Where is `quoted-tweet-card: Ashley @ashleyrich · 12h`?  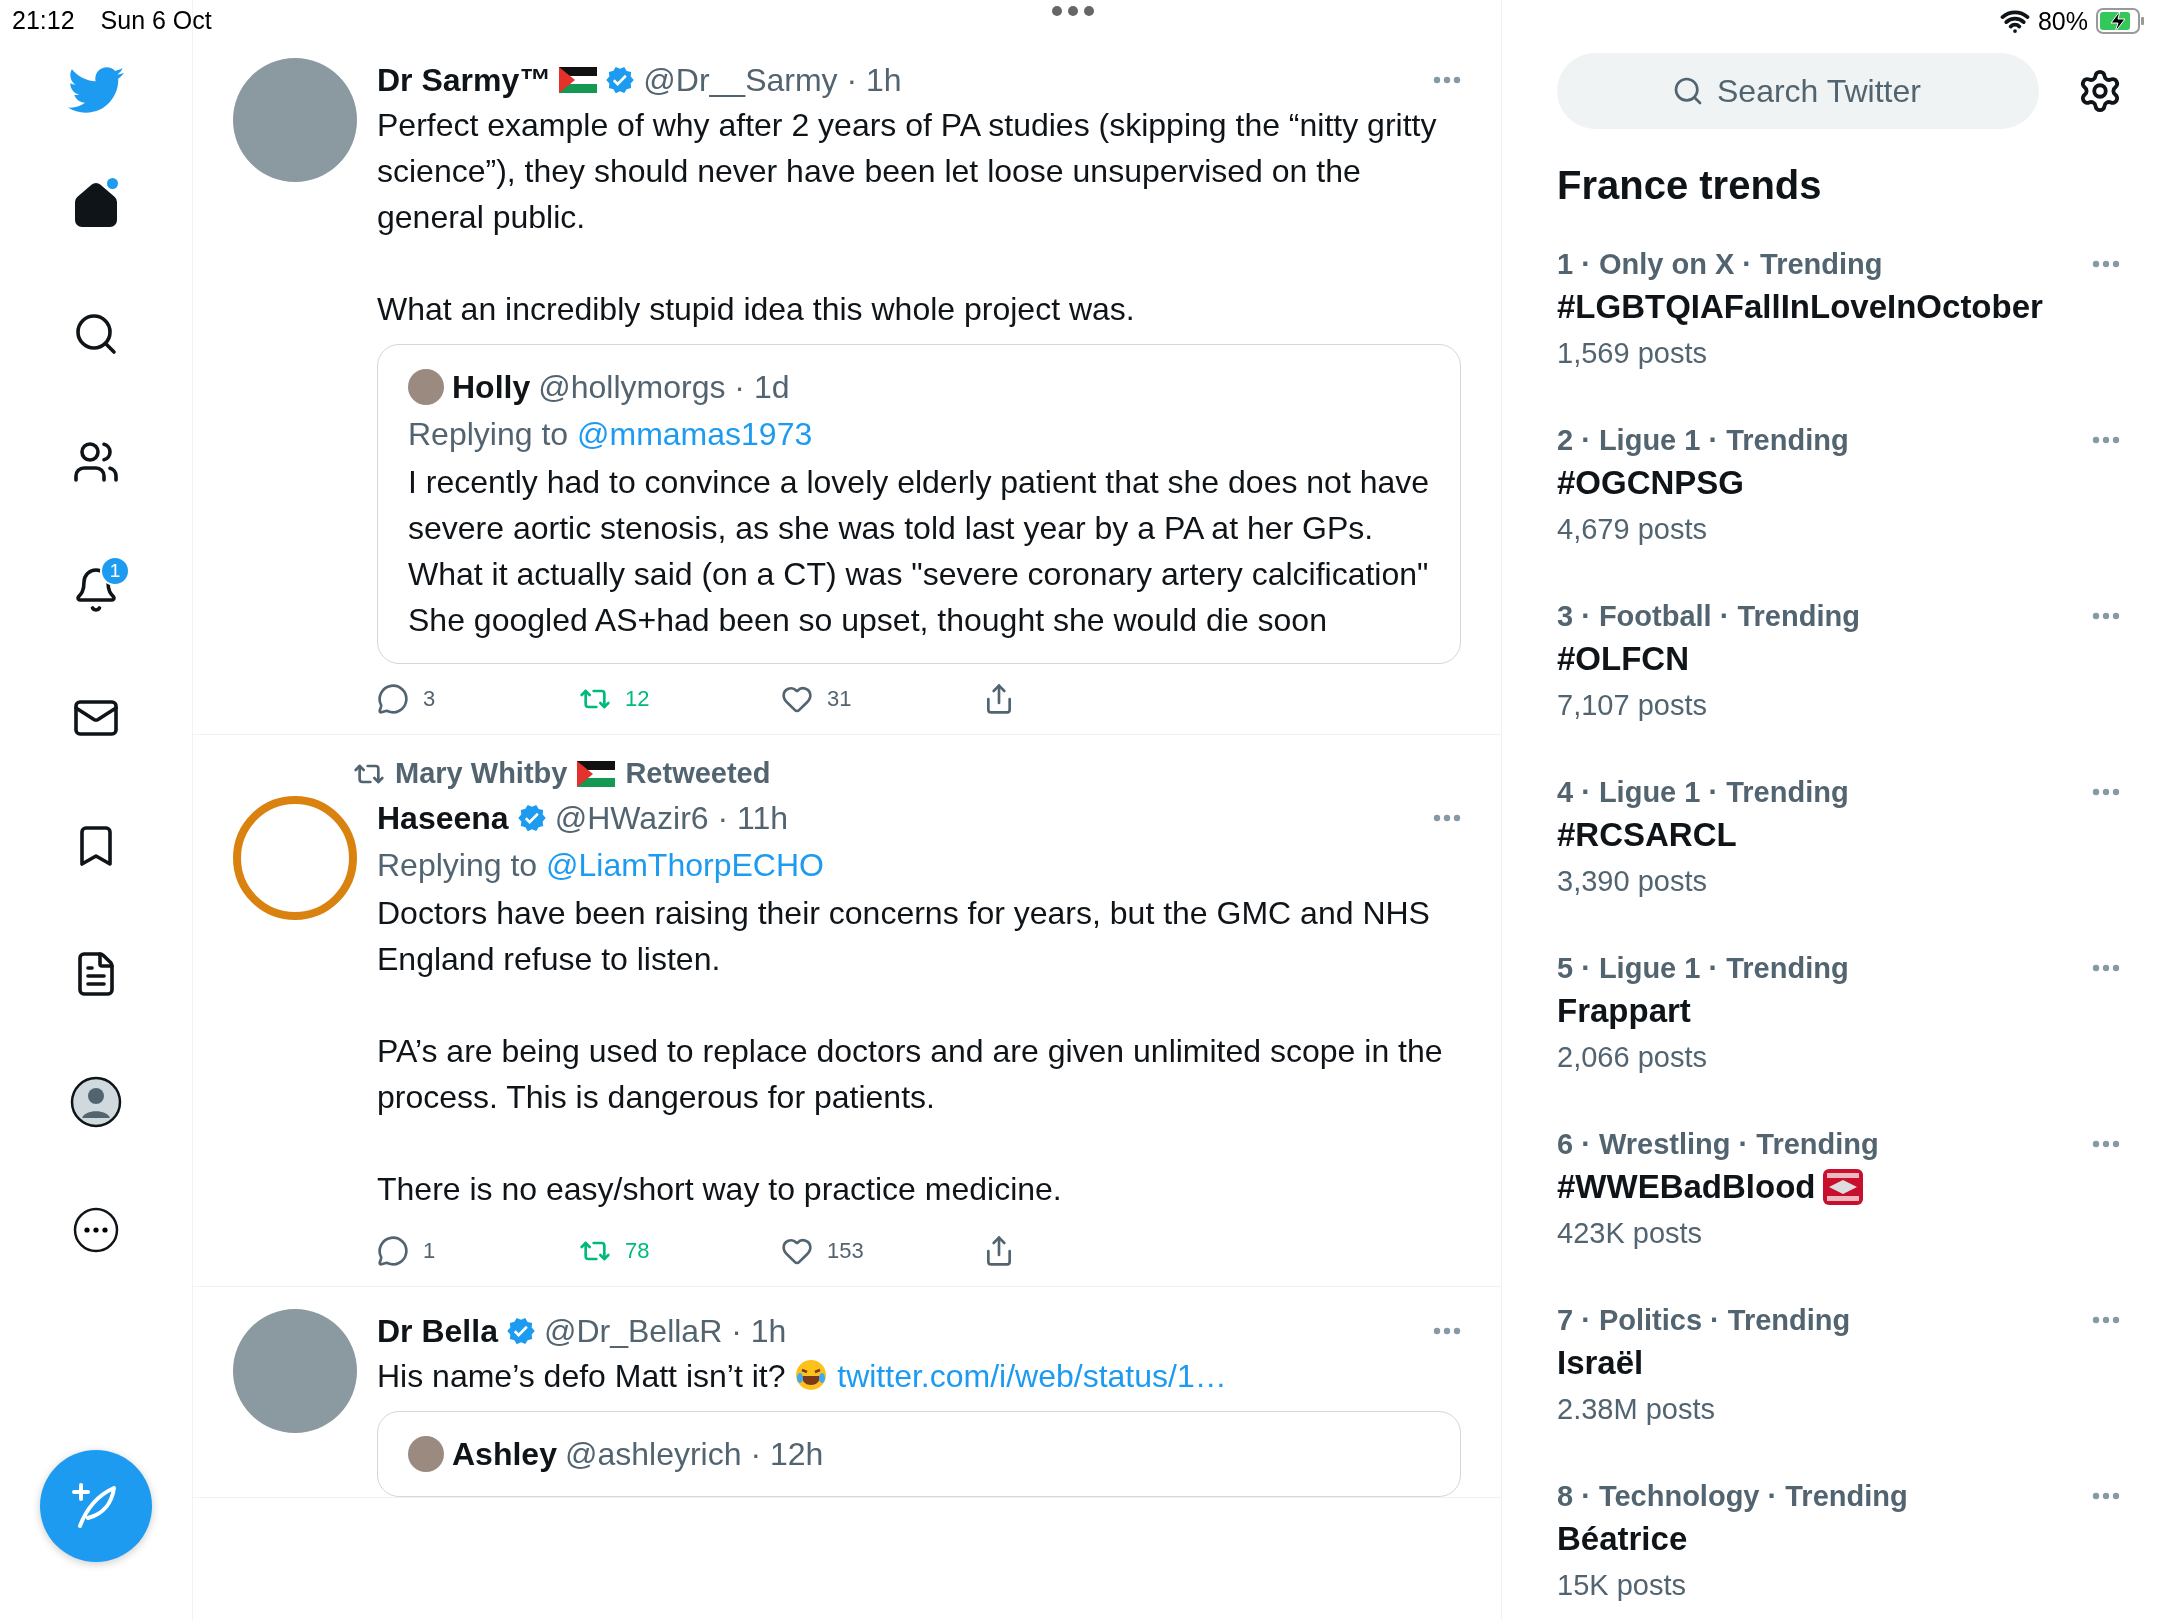
quoted-tweet-card: Ashley @ashleyrich · 12h is located at coordinates (919, 1454).